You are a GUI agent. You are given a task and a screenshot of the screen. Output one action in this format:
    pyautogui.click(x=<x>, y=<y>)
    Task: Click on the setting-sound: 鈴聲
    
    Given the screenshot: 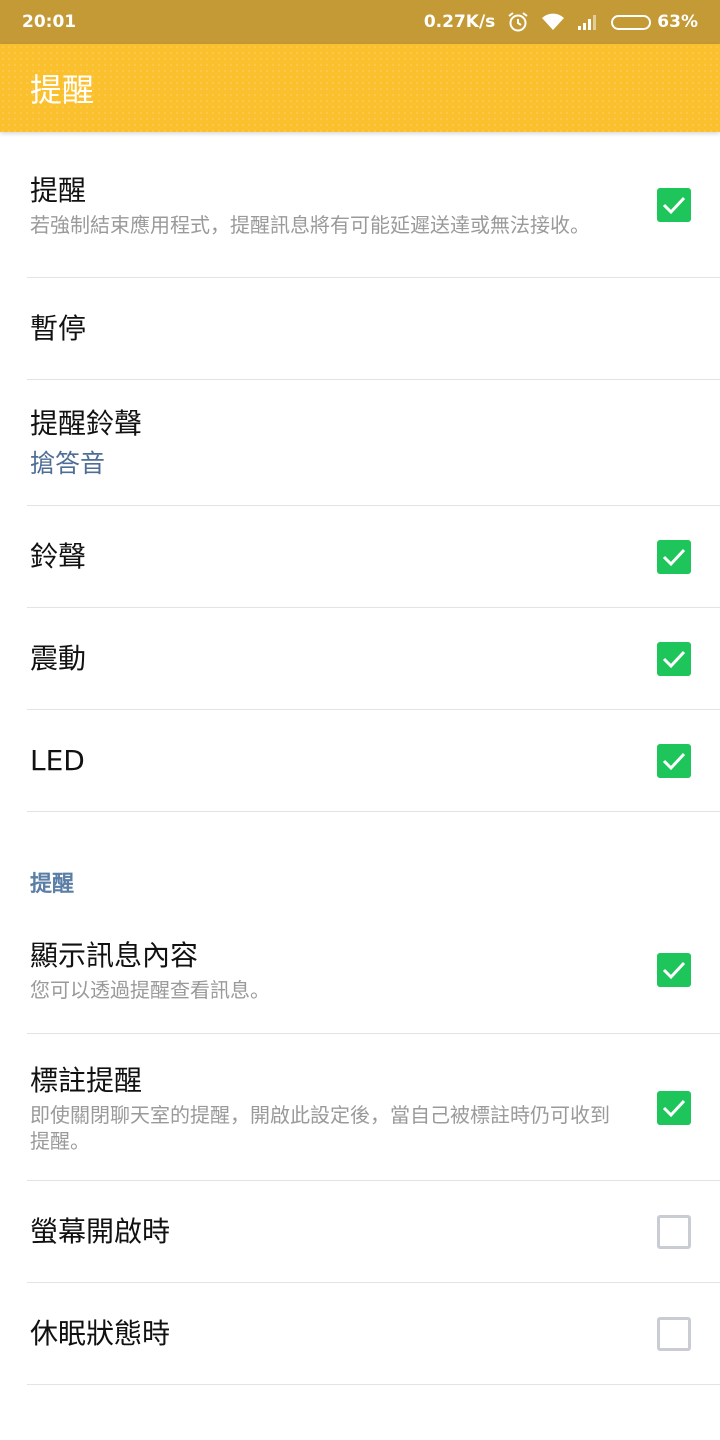 What is the action you would take?
    pyautogui.click(x=360, y=557)
    